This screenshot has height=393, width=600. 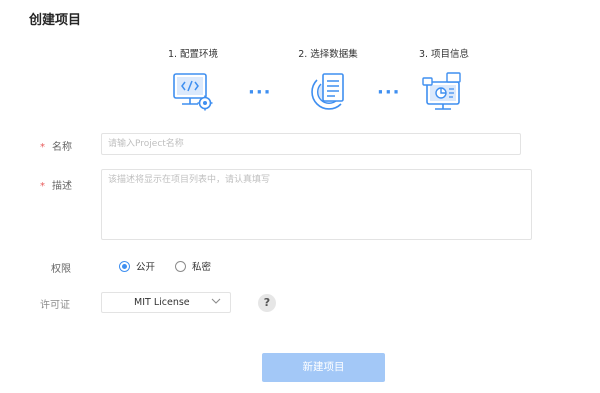 What do you see at coordinates (323, 367) in the screenshot?
I see `create-project-button: 新建项目` at bounding box center [323, 367].